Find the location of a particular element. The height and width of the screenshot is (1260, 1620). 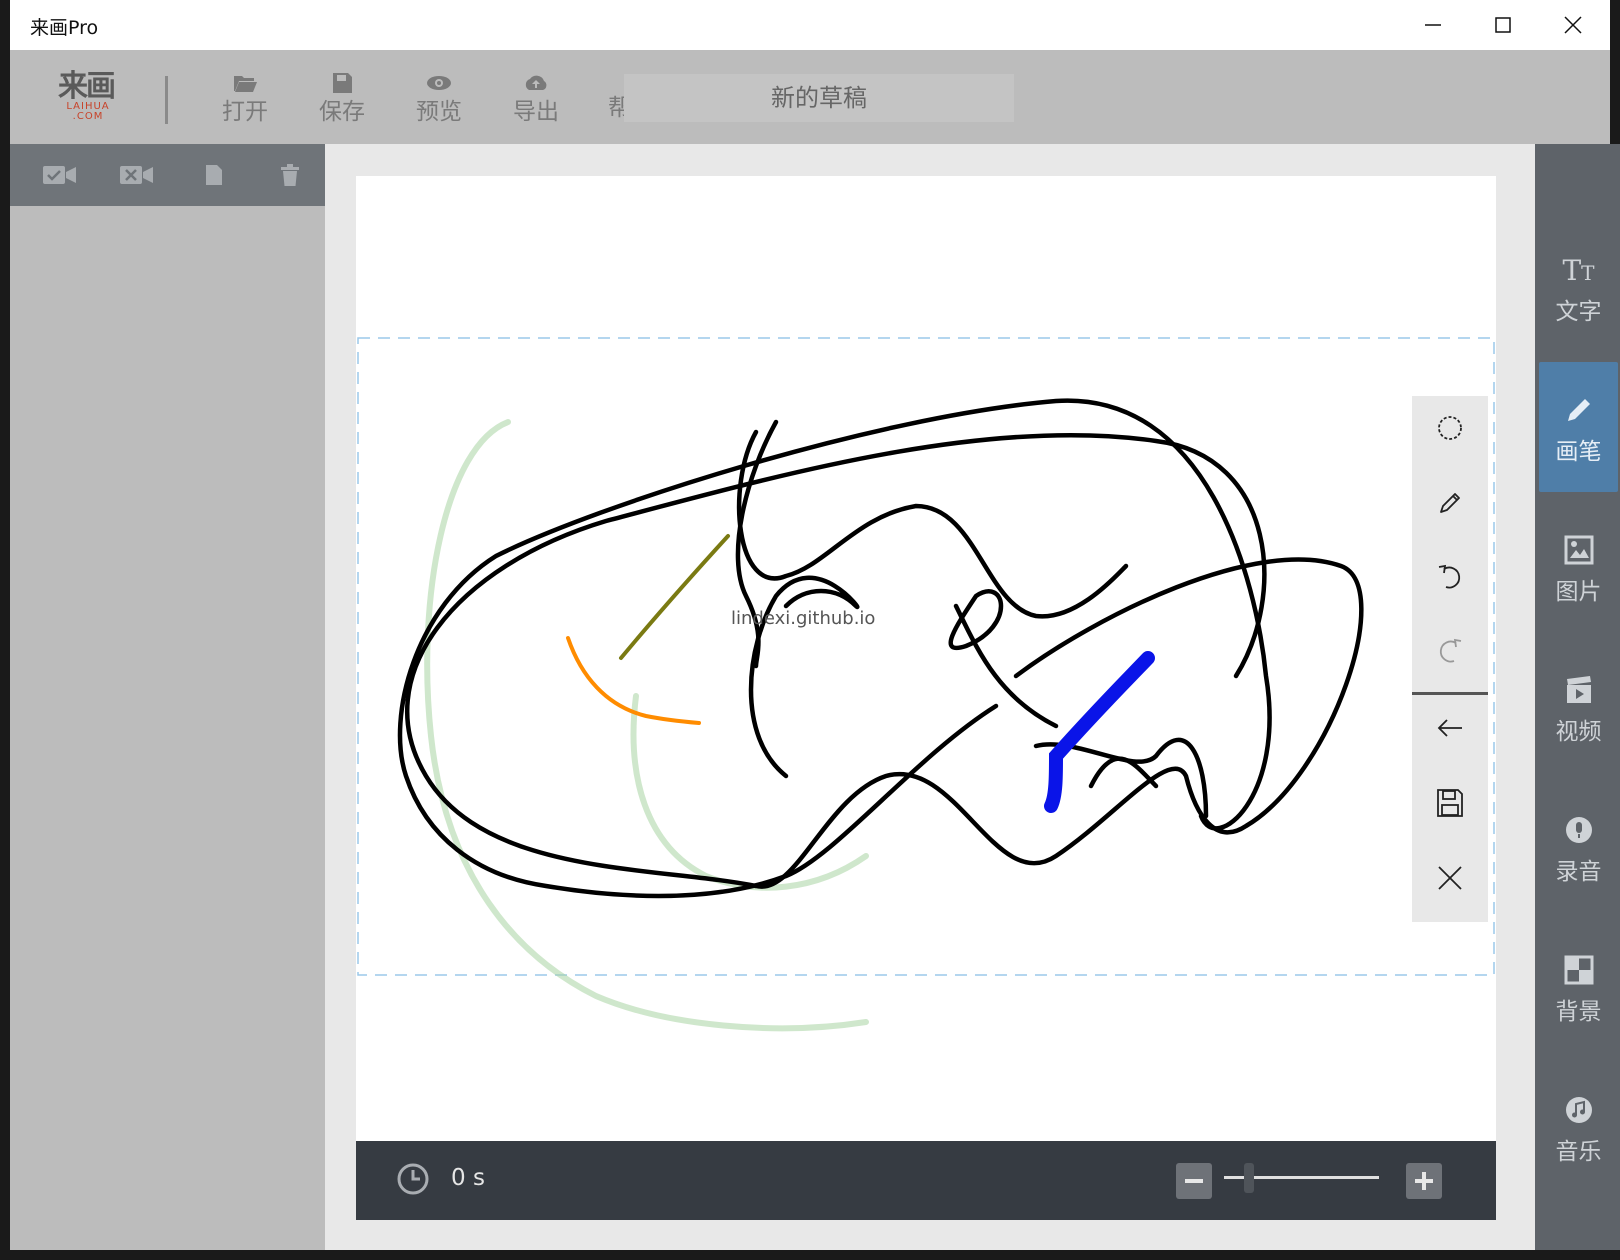

record-label: 录音 is located at coordinates (1578, 872).